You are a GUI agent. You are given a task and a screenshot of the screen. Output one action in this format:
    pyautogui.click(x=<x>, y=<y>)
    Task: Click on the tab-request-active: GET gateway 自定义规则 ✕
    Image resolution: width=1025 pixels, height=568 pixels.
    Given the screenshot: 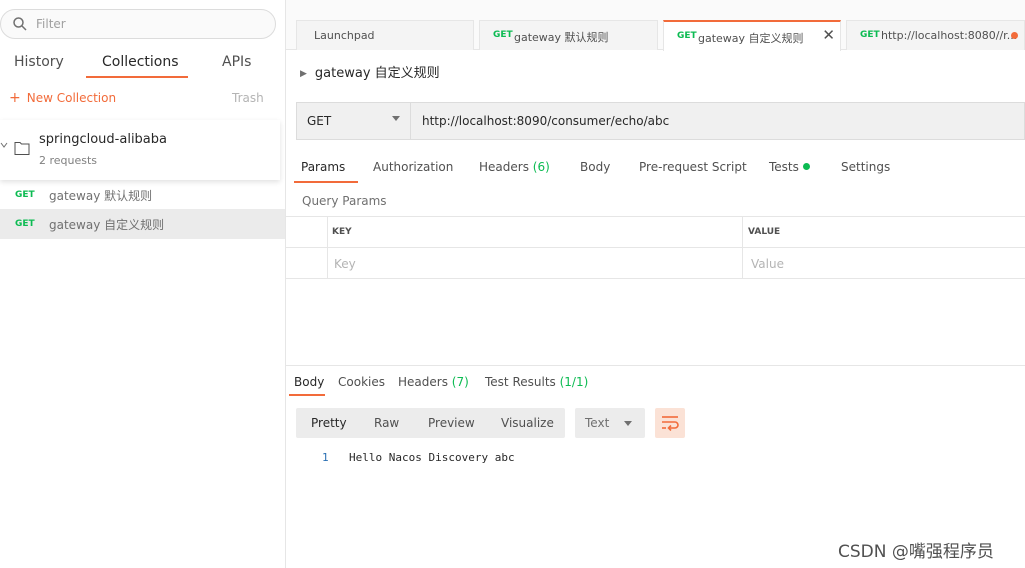 What is the action you would take?
    pyautogui.click(x=752, y=35)
    